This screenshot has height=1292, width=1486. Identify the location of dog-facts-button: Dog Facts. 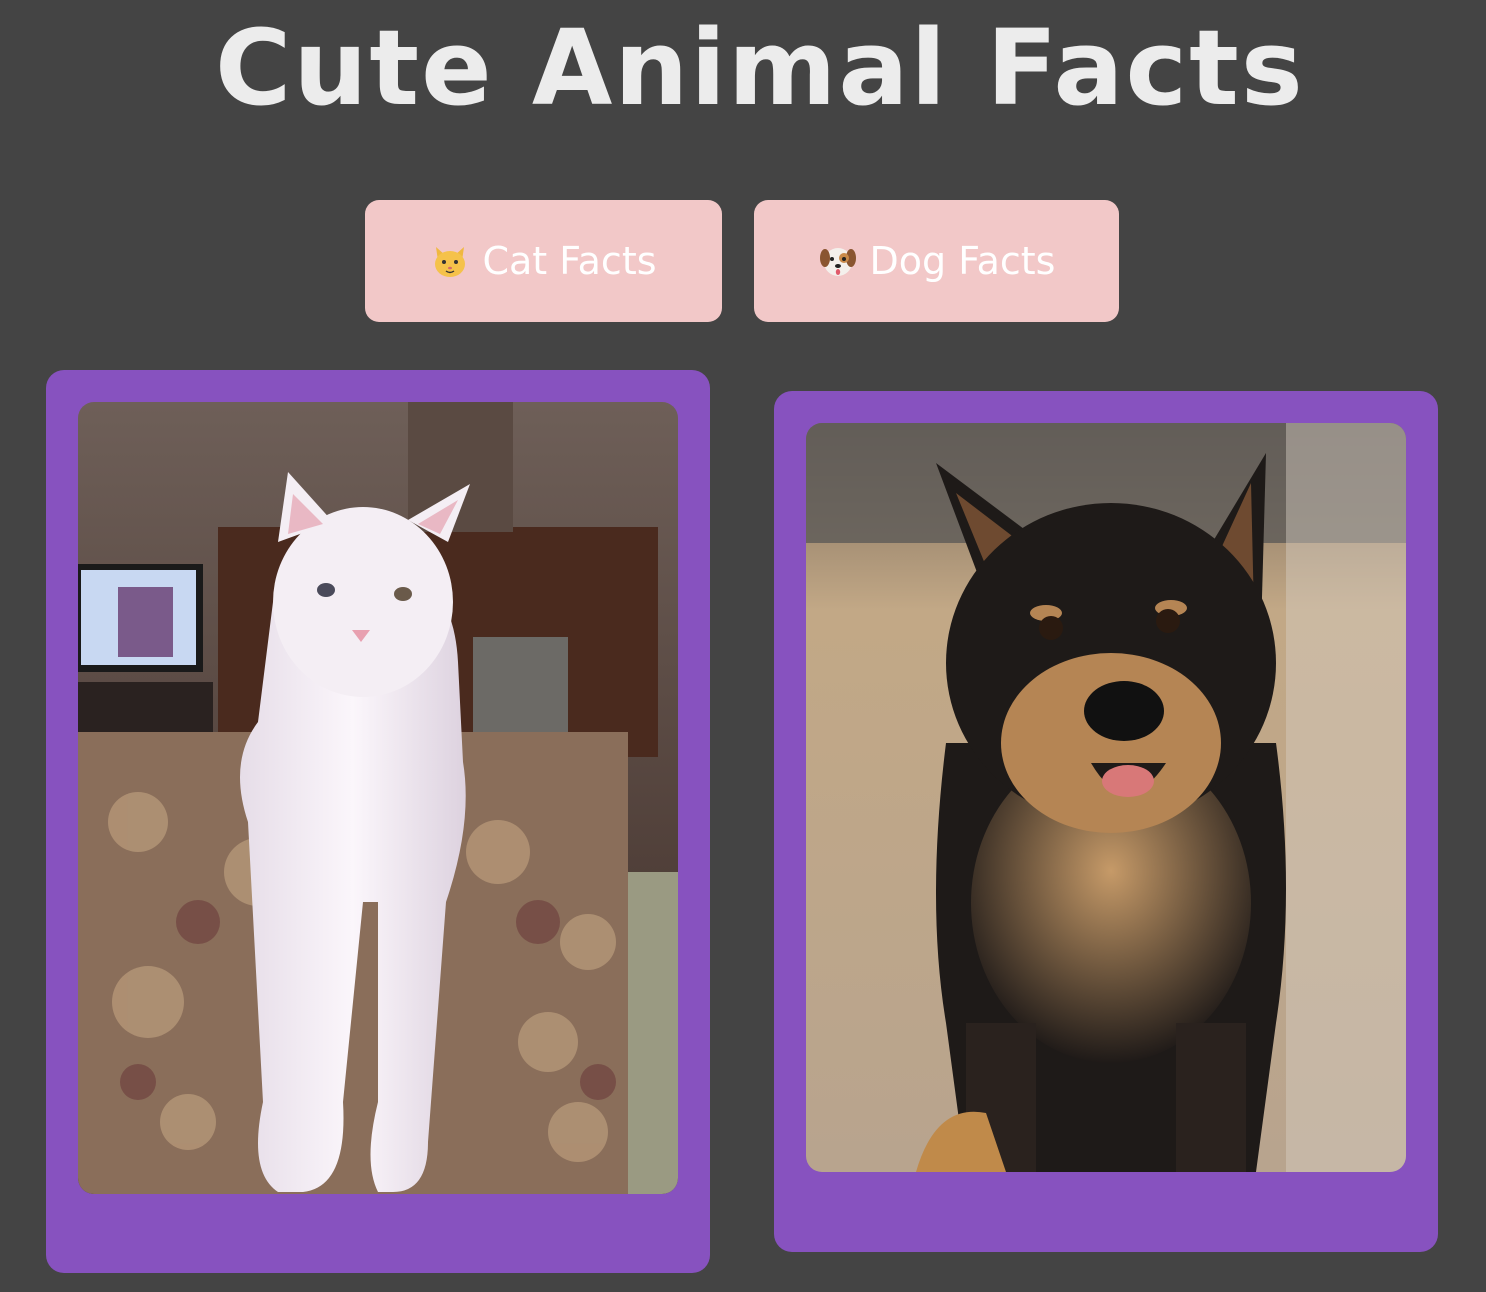
(936, 261).